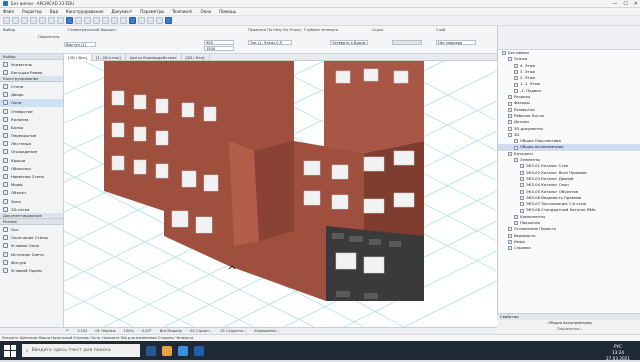 This screenshot has width=640, height=362. What do you see at coordinates (123, 20) in the screenshot?
I see `arrow-icon` at bounding box center [123, 20].